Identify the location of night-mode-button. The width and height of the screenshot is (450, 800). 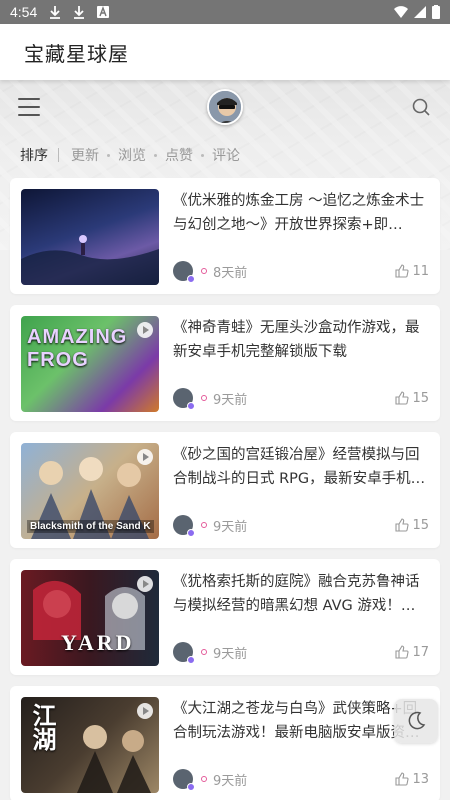
(416, 721).